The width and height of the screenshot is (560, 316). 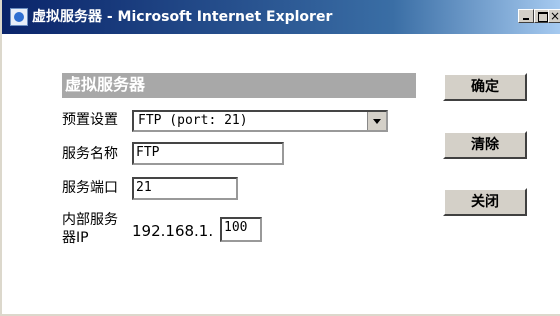 I want to click on minimize-button, so click(x=526, y=16).